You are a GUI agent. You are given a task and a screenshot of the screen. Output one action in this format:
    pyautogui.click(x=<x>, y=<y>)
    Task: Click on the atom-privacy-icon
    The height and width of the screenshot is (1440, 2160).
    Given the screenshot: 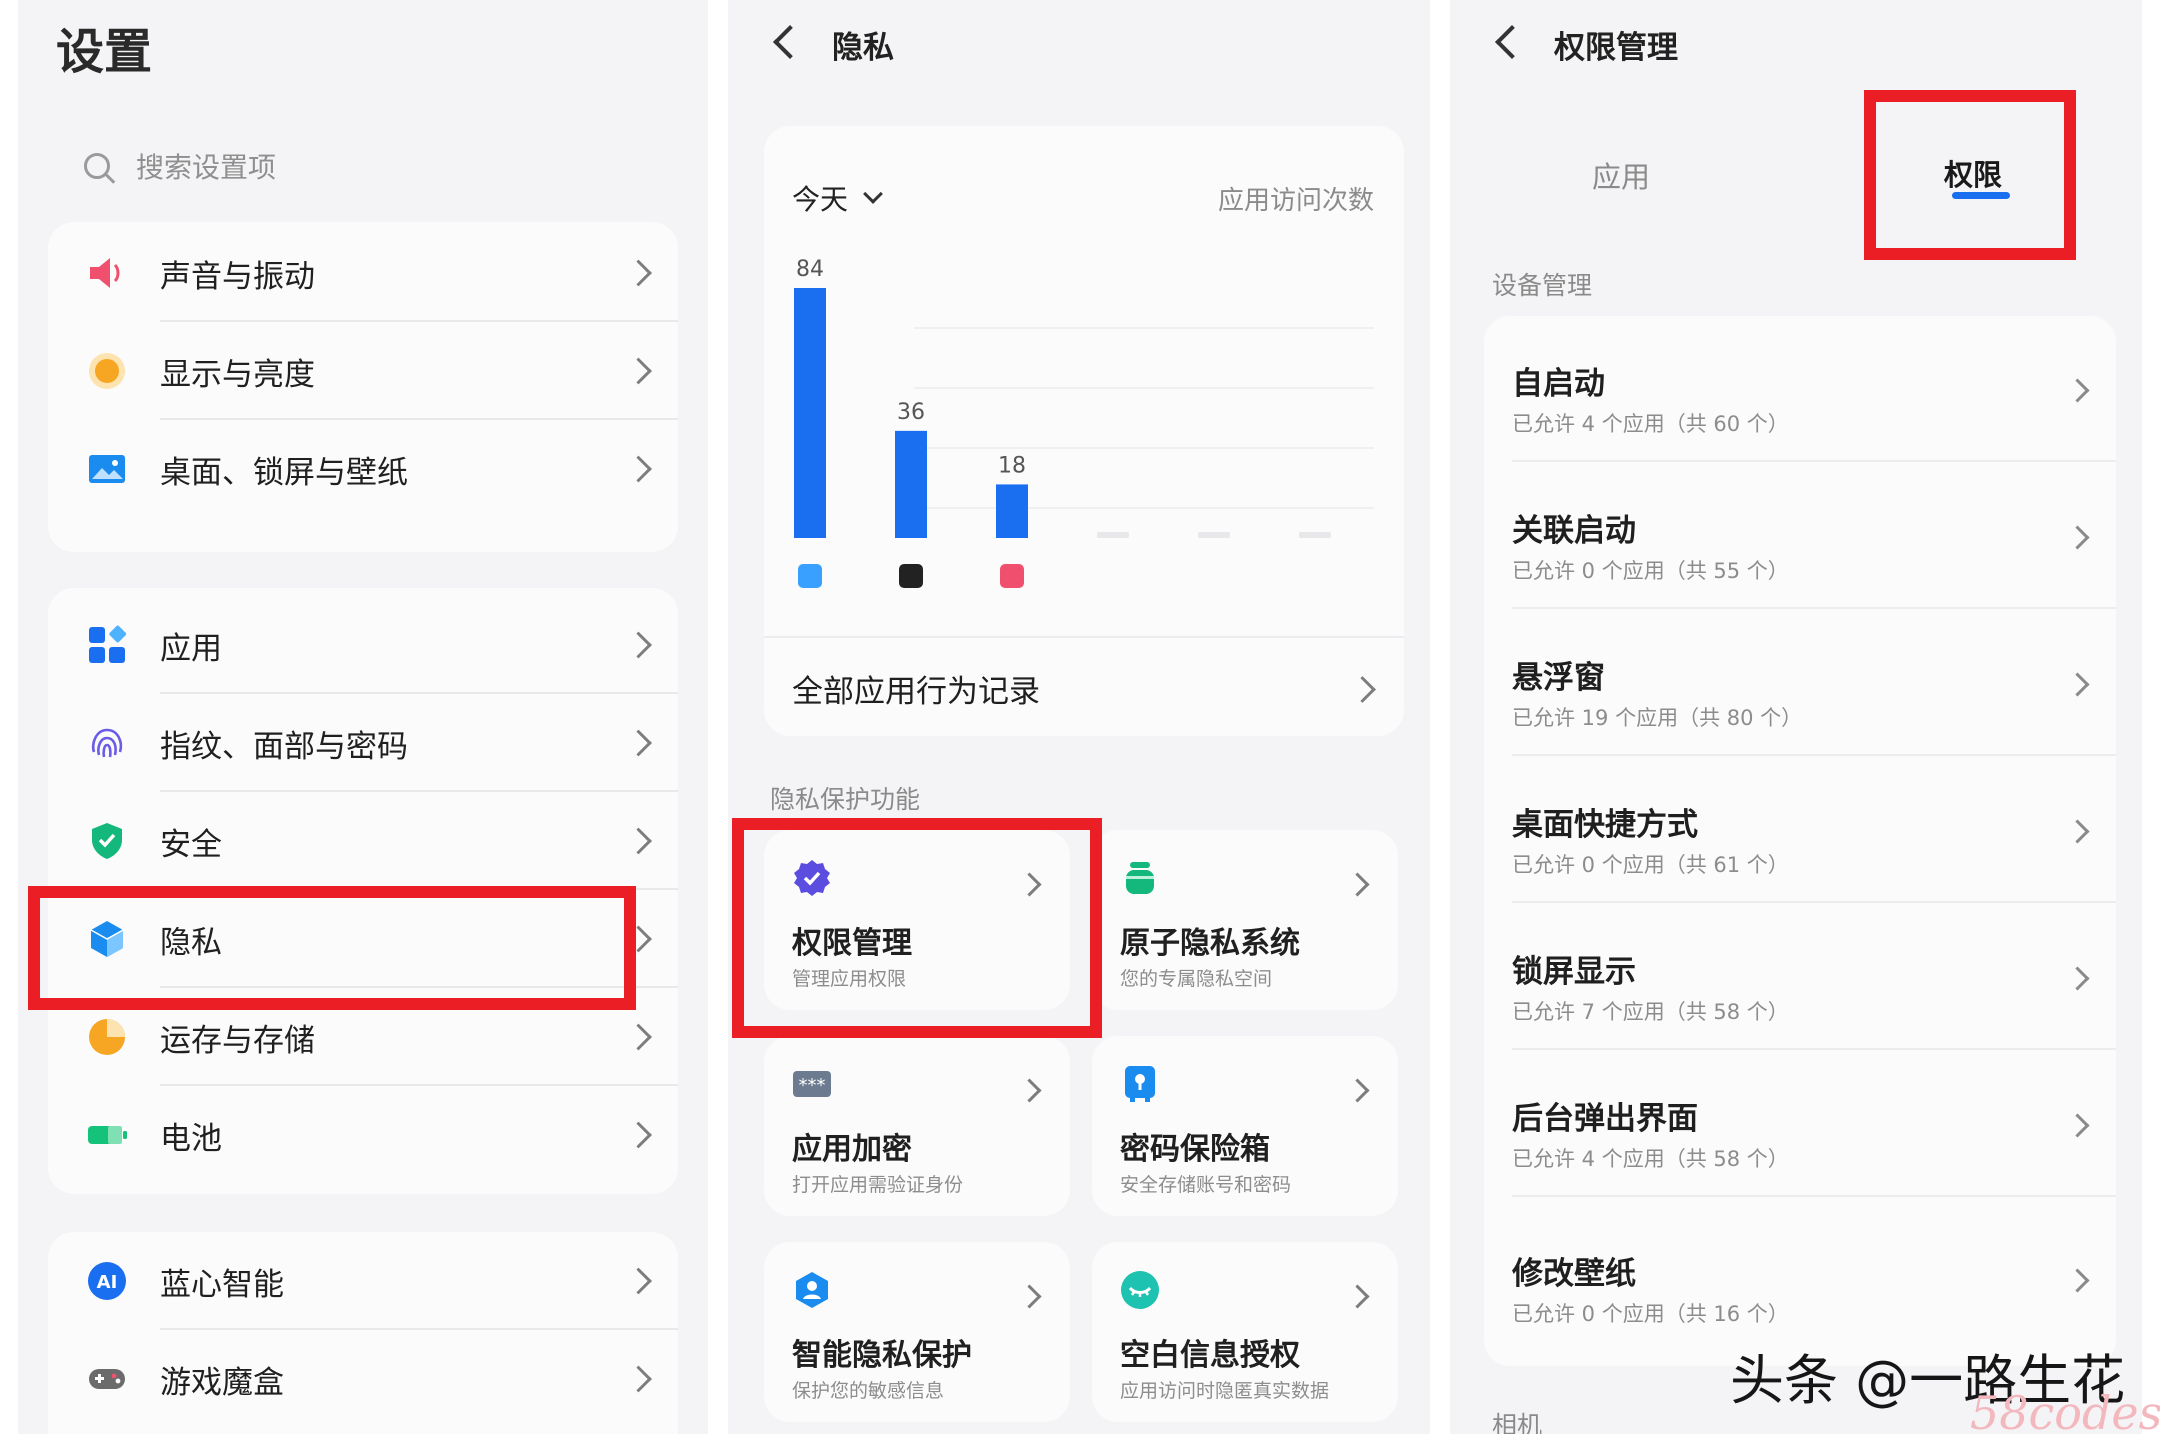 What is the action you would take?
    pyautogui.click(x=1140, y=878)
    